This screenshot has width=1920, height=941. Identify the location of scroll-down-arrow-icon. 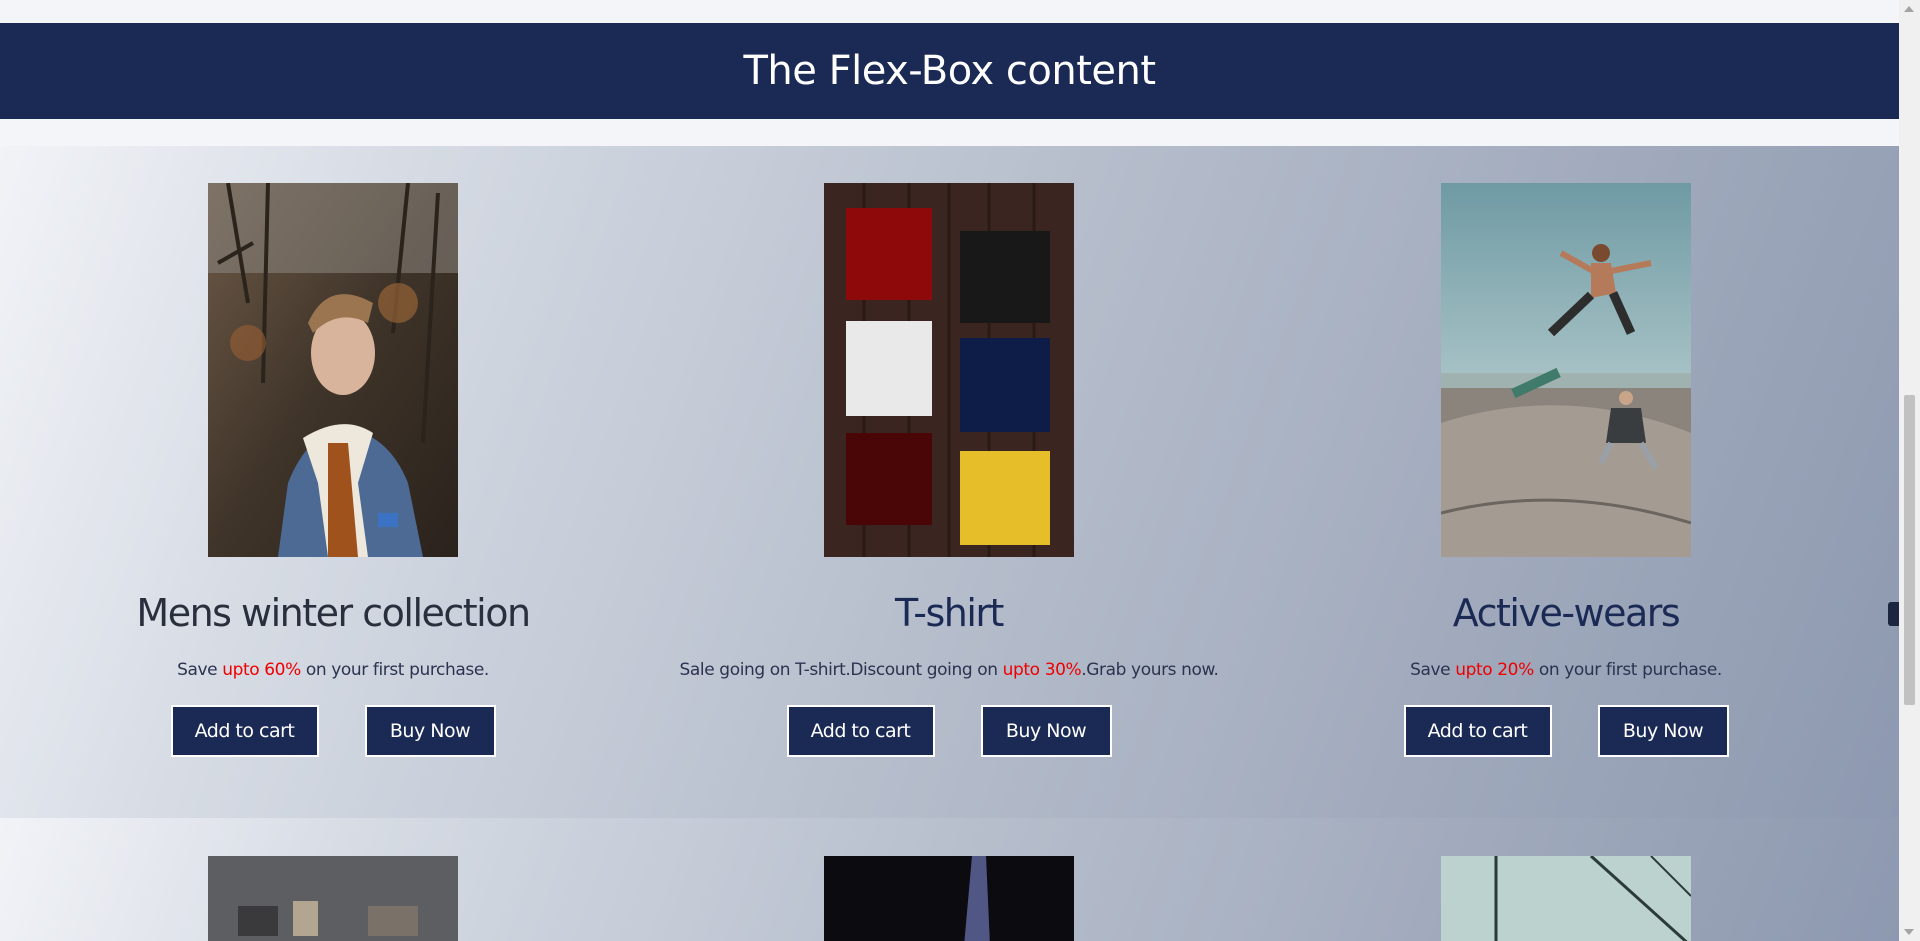
(1909, 932).